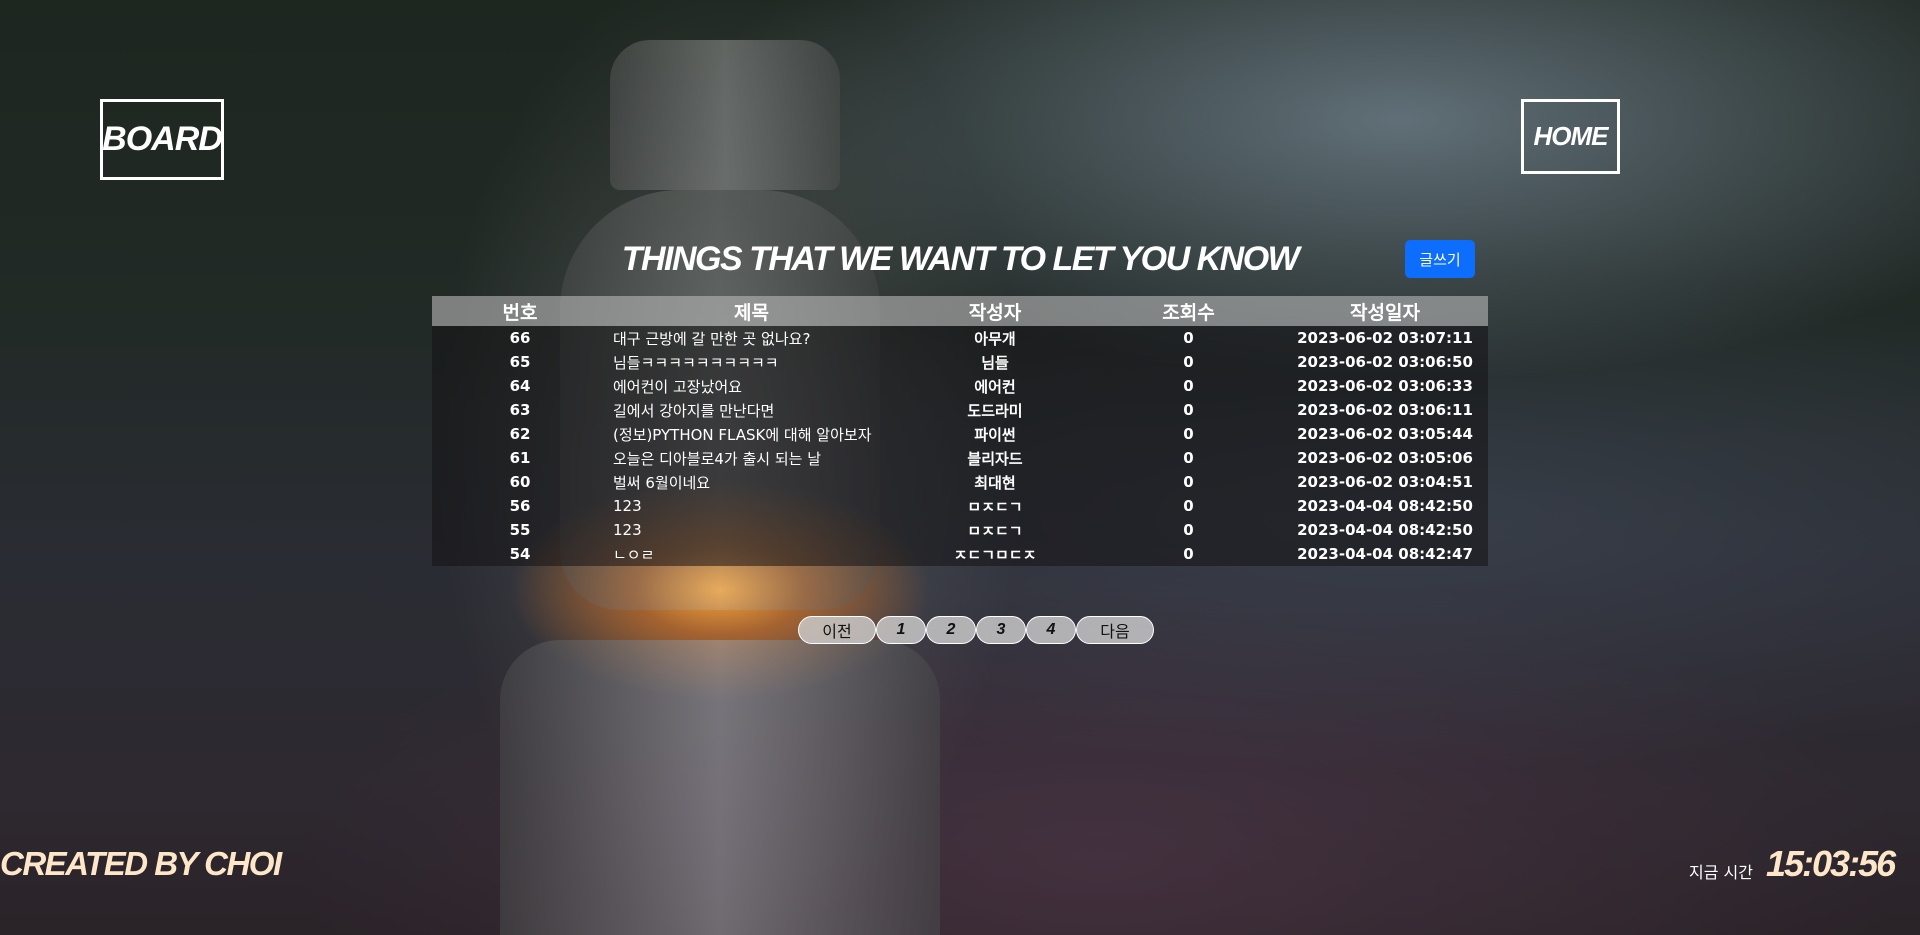 This screenshot has height=935, width=1920. Describe the element at coordinates (995, 362) in the screenshot. I see `post-author: 님들` at that location.